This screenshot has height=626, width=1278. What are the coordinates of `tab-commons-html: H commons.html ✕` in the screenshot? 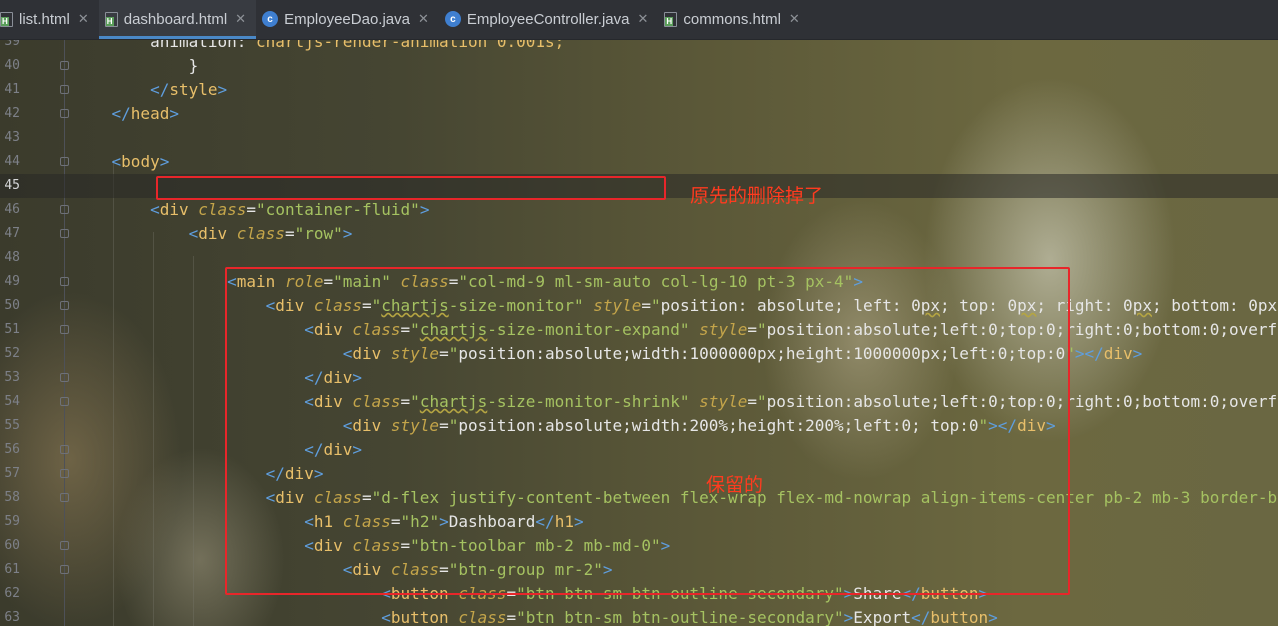 It's located at (733, 19).